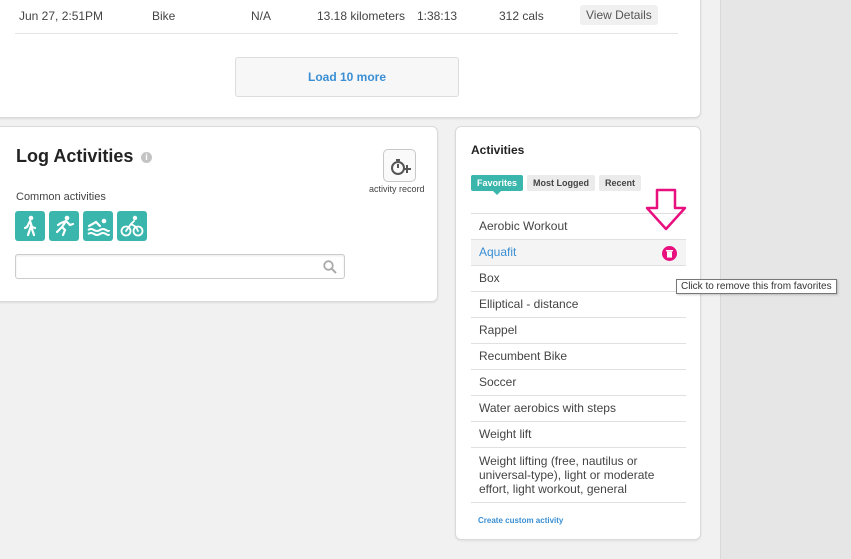 This screenshot has height=559, width=851. I want to click on remove-favorite-button, so click(669, 253).